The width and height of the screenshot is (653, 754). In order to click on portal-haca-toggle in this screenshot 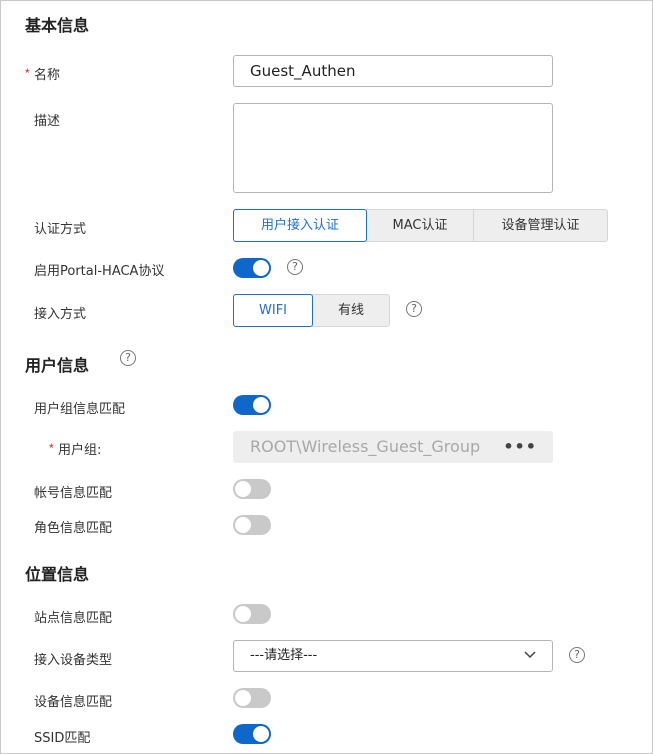, I will do `click(252, 268)`.